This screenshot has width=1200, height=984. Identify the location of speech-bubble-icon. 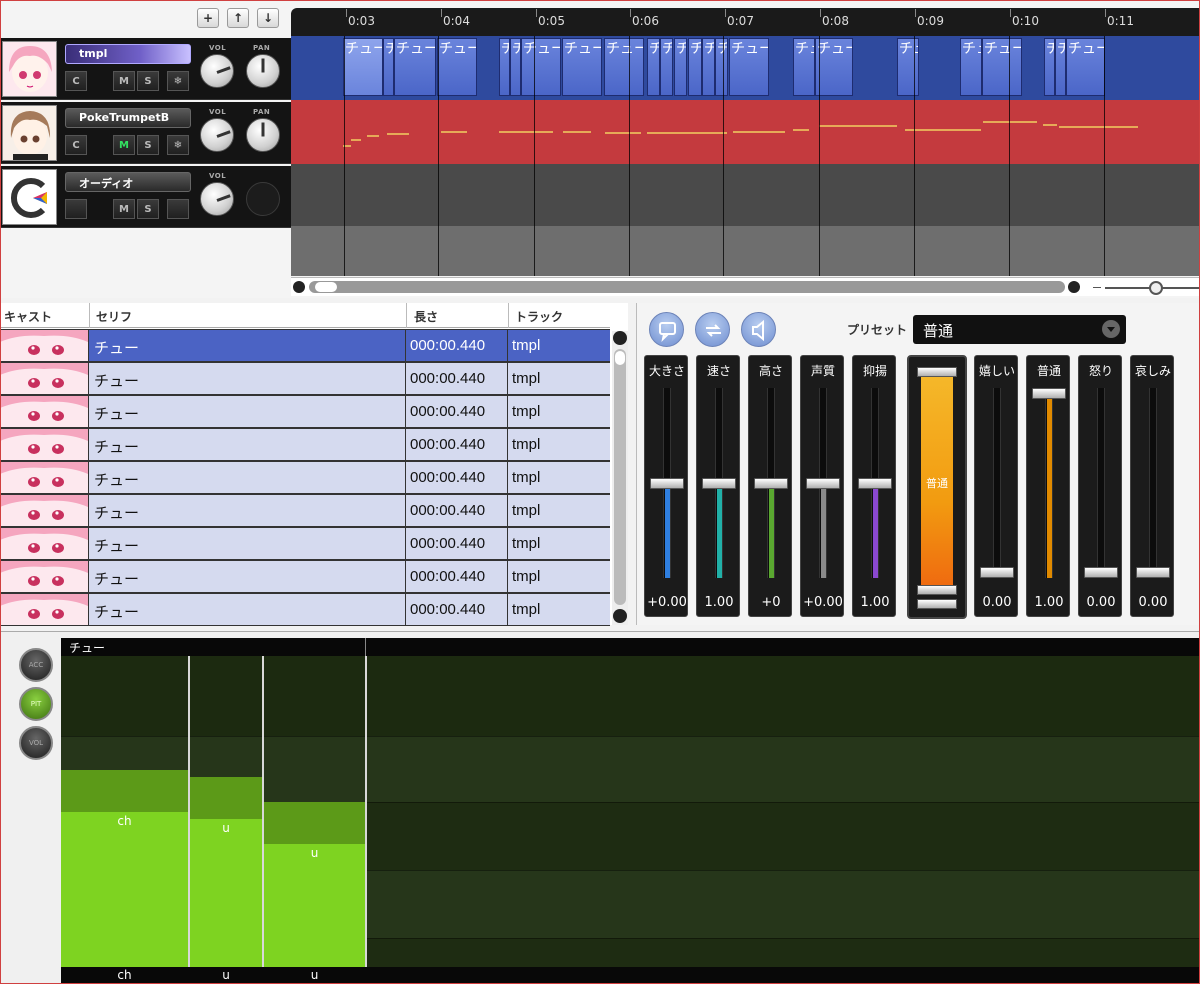
(666, 329).